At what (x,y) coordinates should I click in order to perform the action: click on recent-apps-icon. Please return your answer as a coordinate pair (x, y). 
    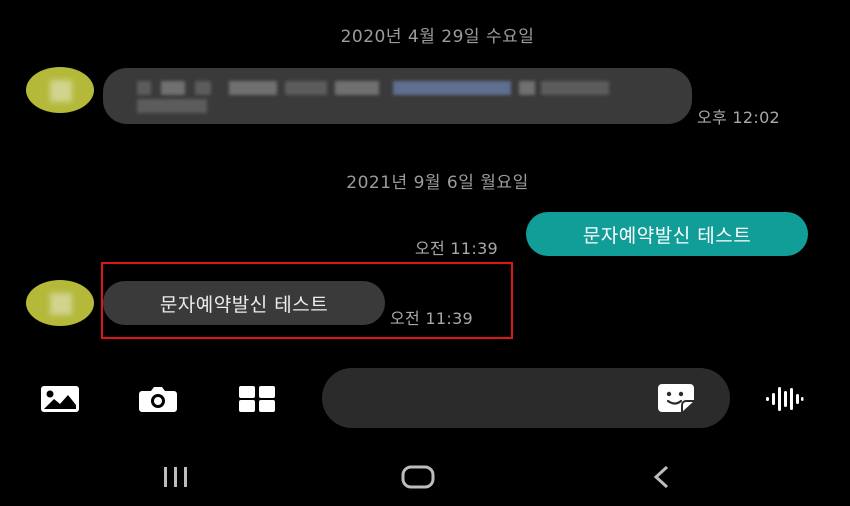
    Looking at the image, I should click on (176, 477).